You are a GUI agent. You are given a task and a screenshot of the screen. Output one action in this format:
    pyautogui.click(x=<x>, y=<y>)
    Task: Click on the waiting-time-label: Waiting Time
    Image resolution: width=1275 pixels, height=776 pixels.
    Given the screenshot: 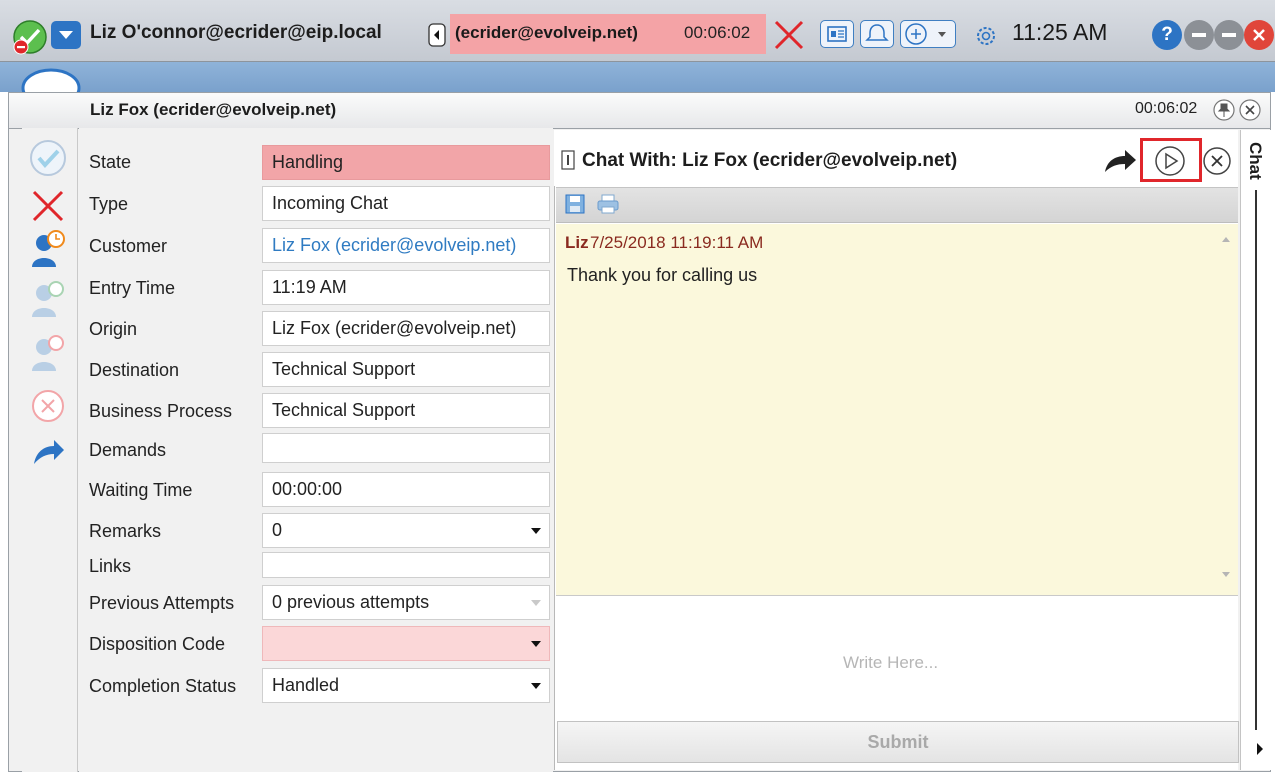 What is the action you would take?
    pyautogui.click(x=141, y=490)
    